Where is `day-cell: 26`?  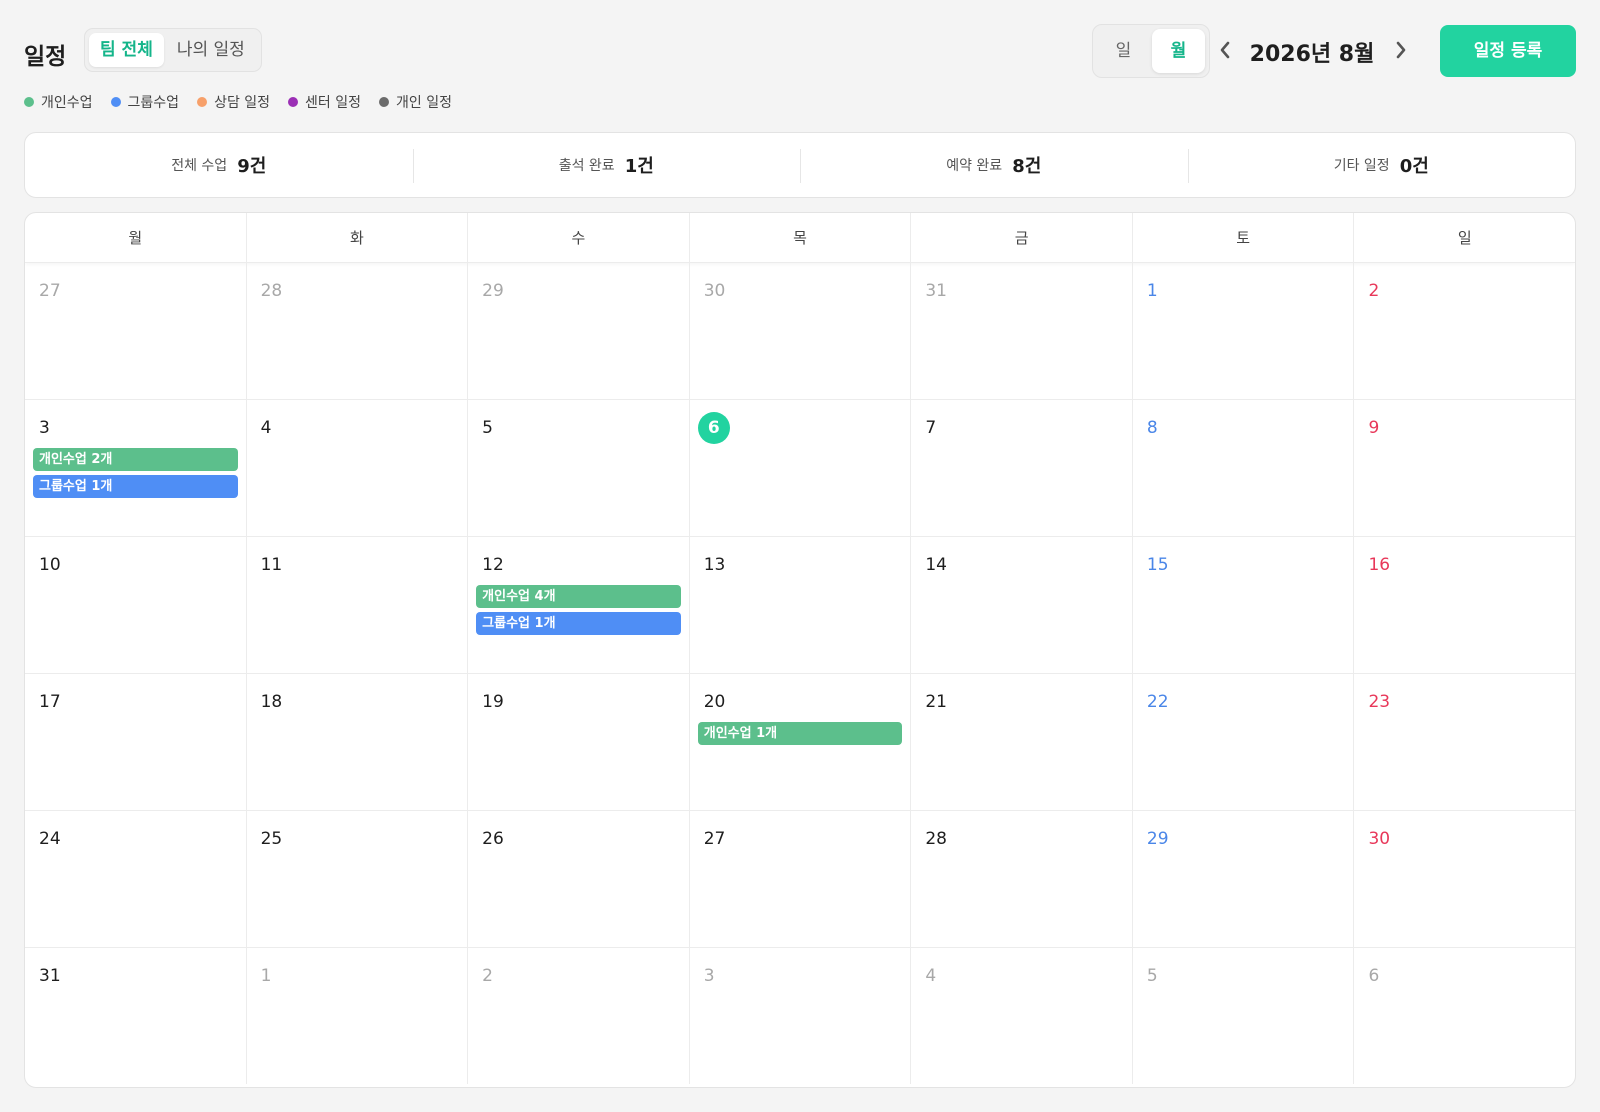 day-cell: 26 is located at coordinates (578, 879).